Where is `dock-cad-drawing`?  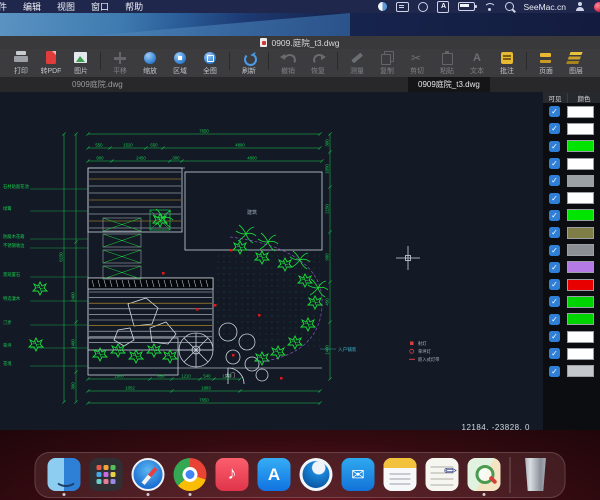 dock-cad-drawing is located at coordinates (316, 475).